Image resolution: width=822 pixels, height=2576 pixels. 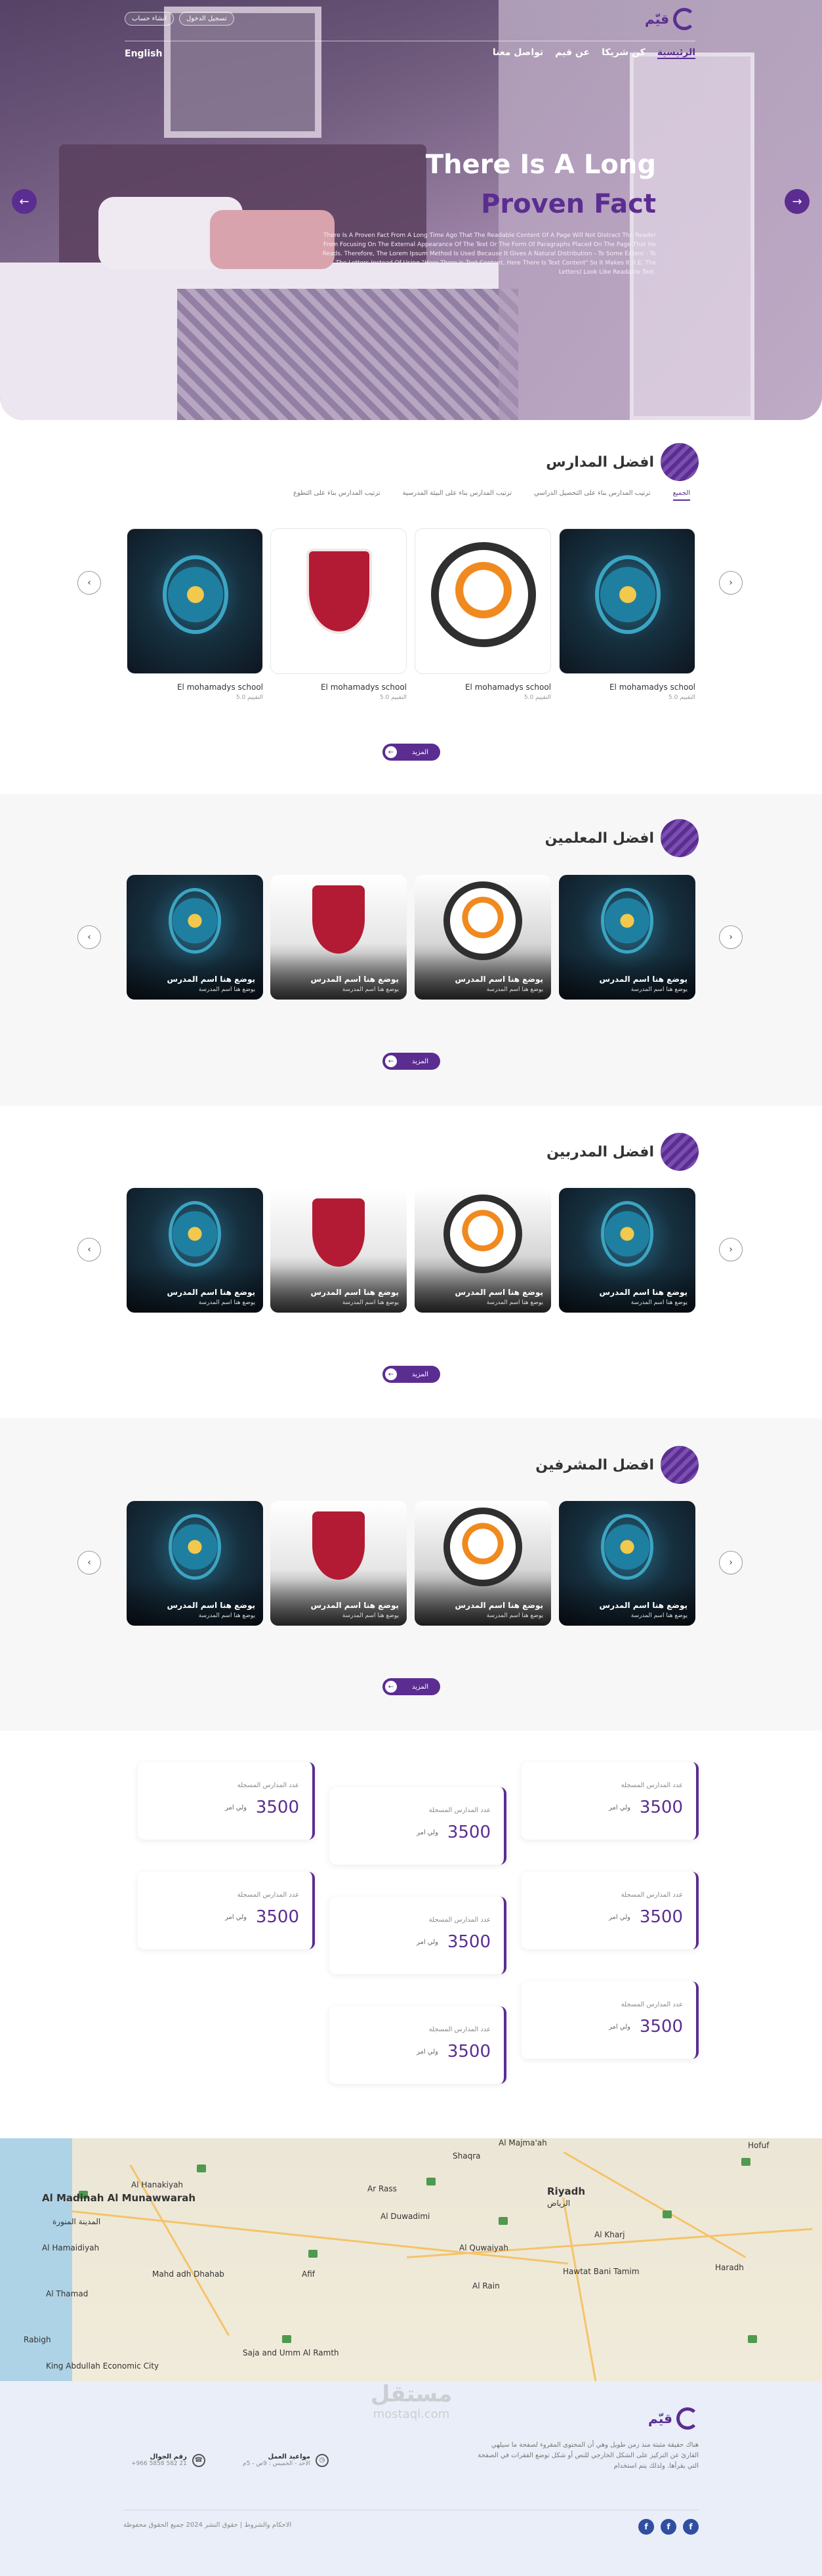 I want to click on schools-section, so click(x=411, y=607).